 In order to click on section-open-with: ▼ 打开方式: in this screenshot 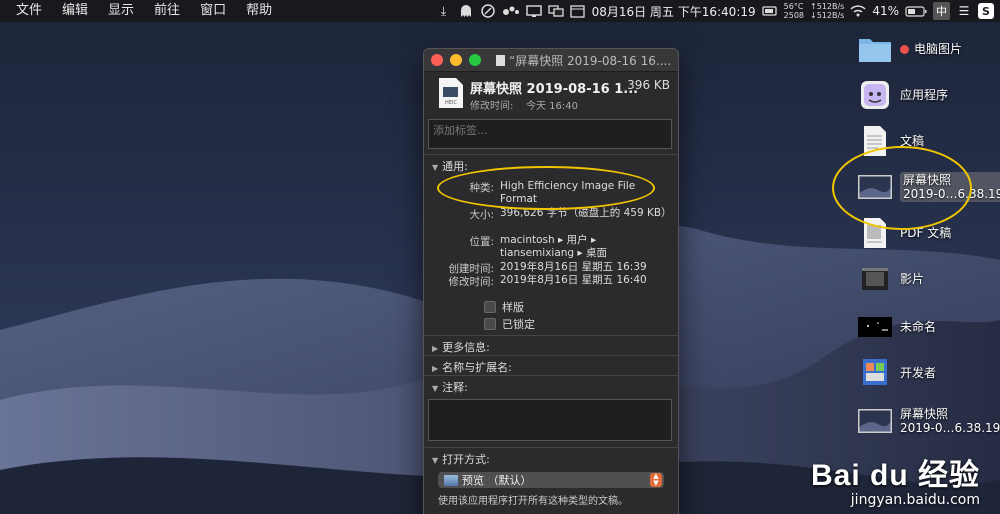, I will do `click(461, 459)`.